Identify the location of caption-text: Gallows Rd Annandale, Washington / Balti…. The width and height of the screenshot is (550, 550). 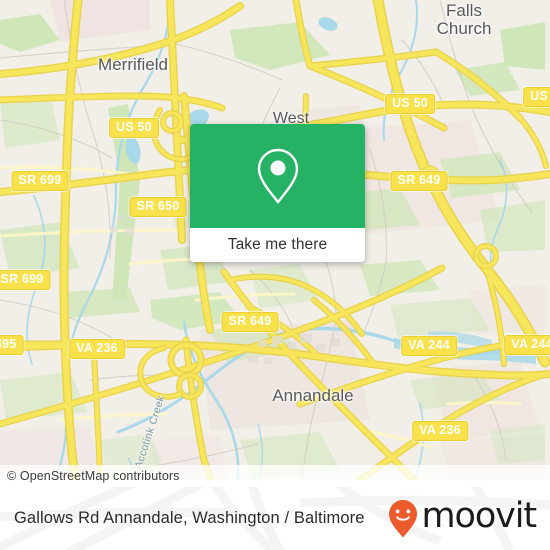
(189, 518).